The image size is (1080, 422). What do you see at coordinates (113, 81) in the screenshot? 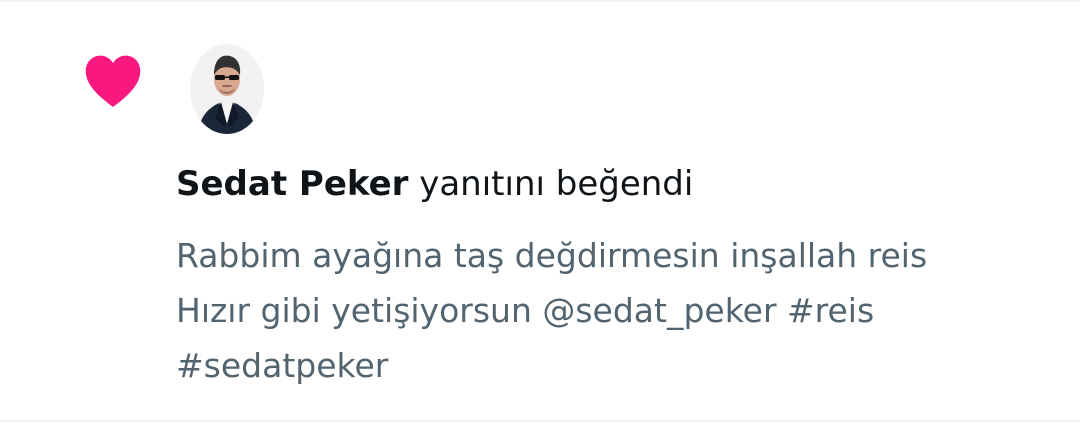
I see `heart-icon` at bounding box center [113, 81].